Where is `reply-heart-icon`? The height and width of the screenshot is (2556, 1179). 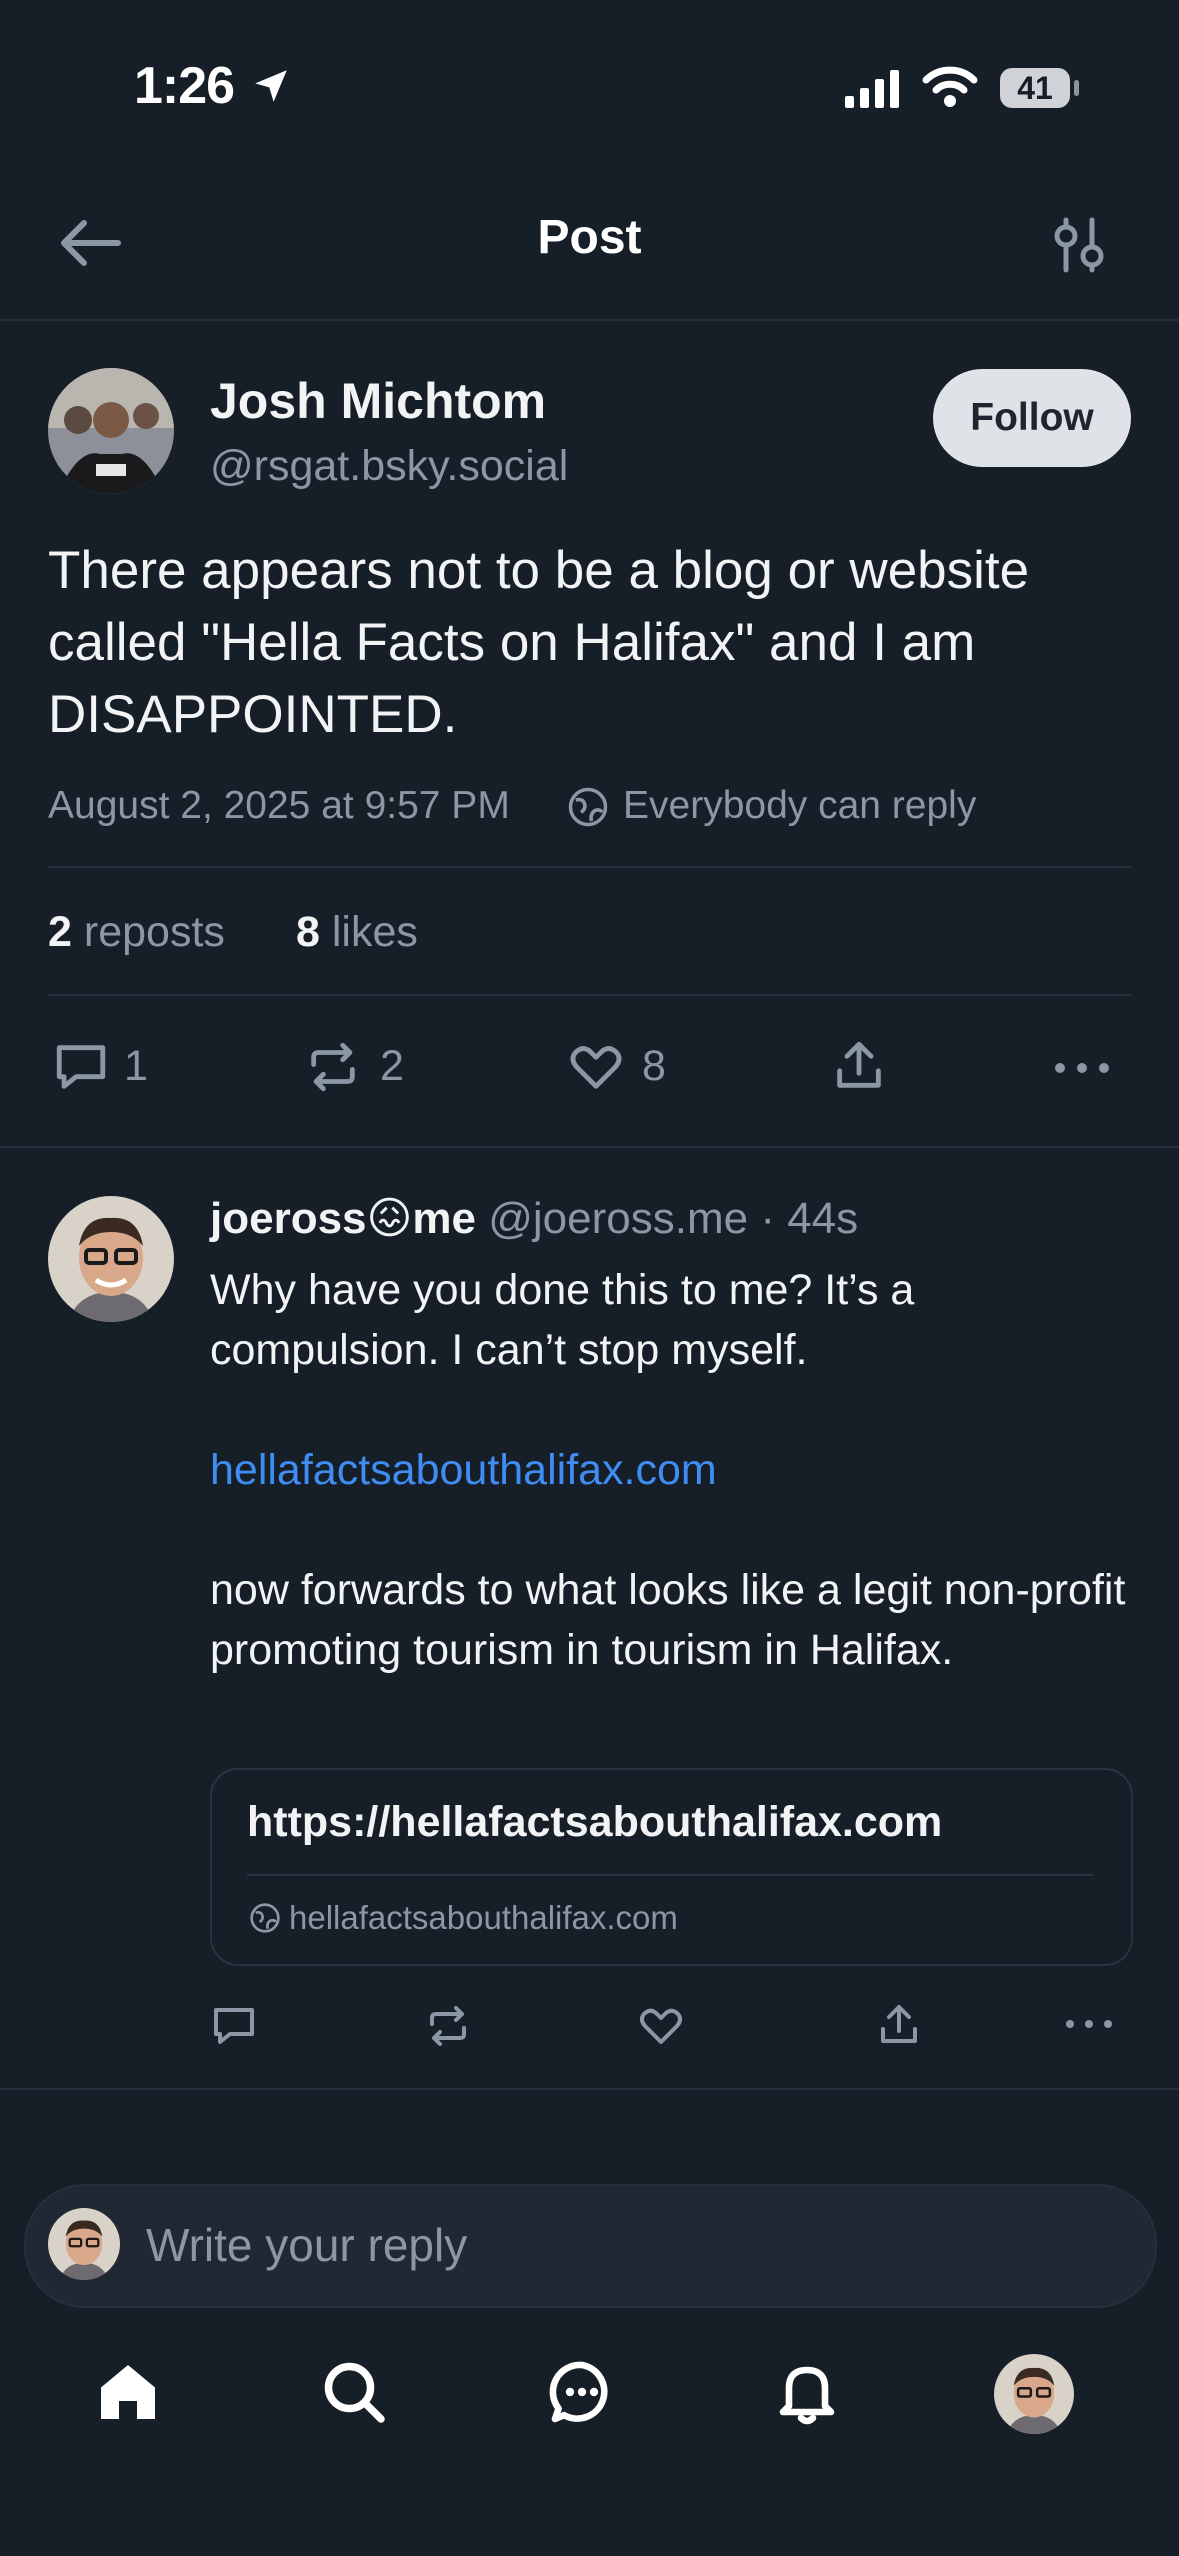
reply-heart-icon is located at coordinates (661, 2026).